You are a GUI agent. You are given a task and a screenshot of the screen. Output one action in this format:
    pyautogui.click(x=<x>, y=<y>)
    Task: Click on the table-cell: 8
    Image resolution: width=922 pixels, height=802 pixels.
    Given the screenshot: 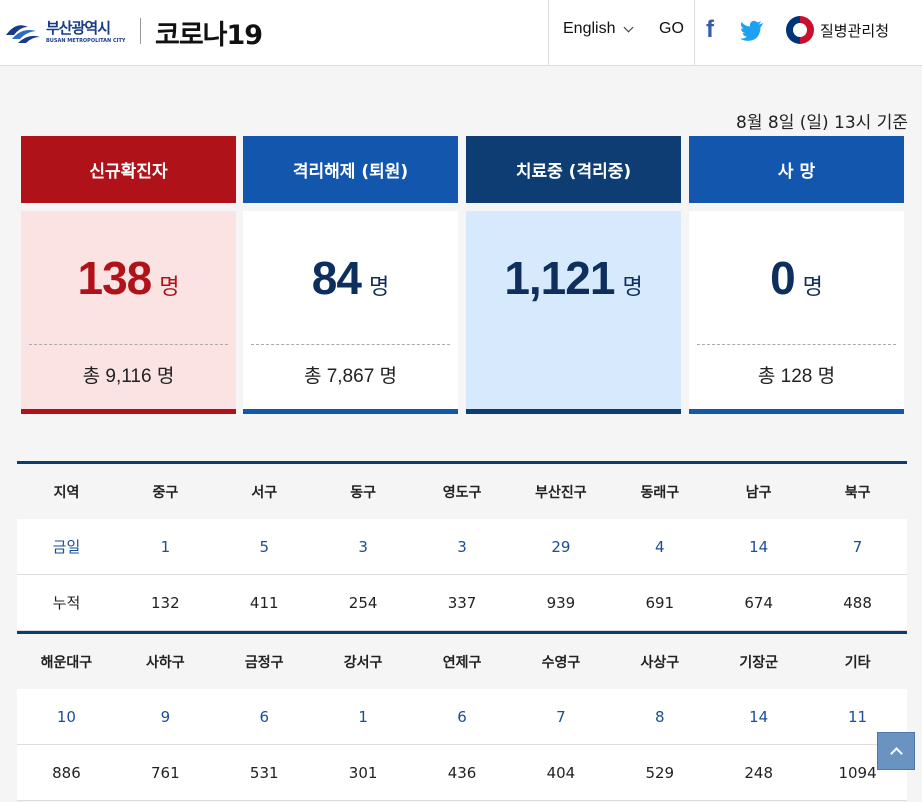 What is the action you would take?
    pyautogui.click(x=660, y=716)
    